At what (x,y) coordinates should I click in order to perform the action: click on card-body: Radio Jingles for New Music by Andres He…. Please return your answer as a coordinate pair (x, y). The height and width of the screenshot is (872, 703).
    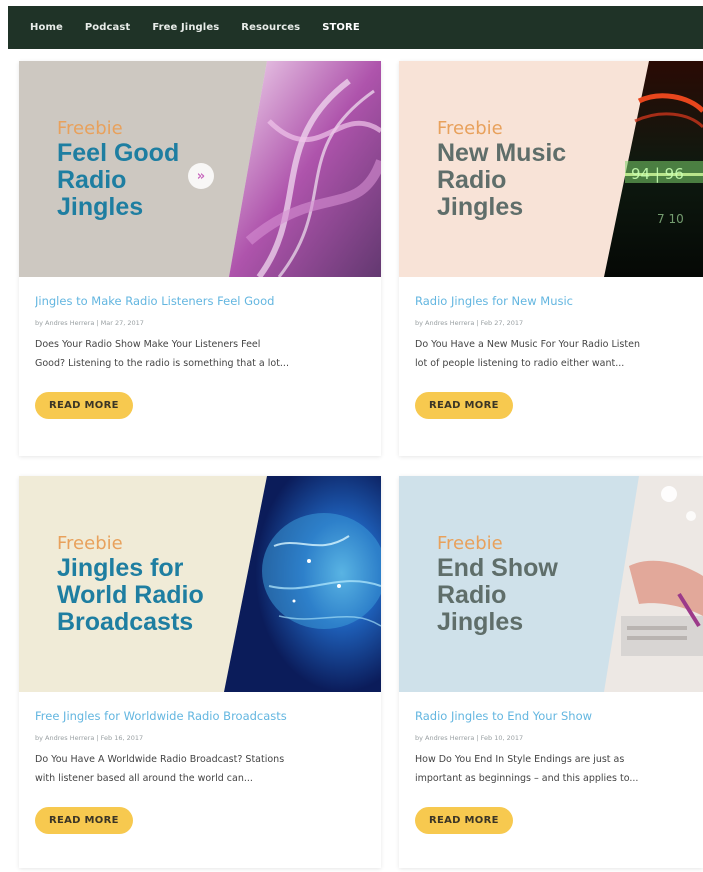
    Looking at the image, I should click on (551, 348).